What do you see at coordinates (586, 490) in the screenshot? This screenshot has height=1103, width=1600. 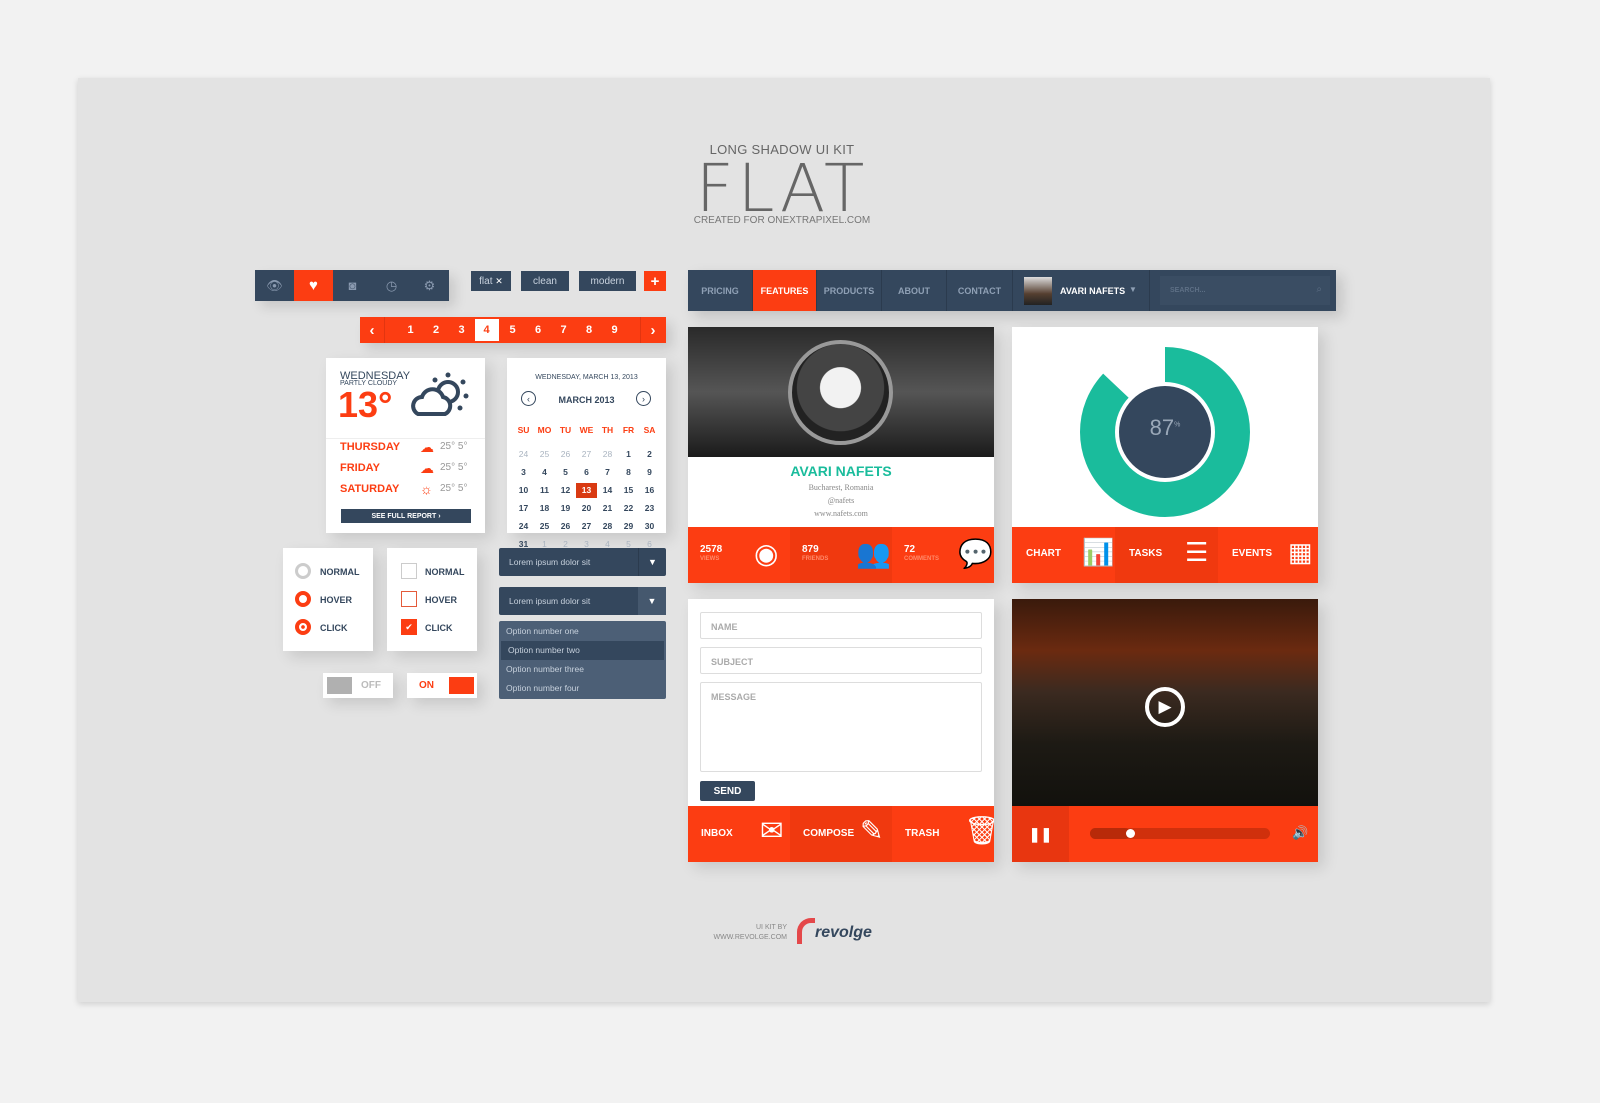 I see `calendar-day: 13` at bounding box center [586, 490].